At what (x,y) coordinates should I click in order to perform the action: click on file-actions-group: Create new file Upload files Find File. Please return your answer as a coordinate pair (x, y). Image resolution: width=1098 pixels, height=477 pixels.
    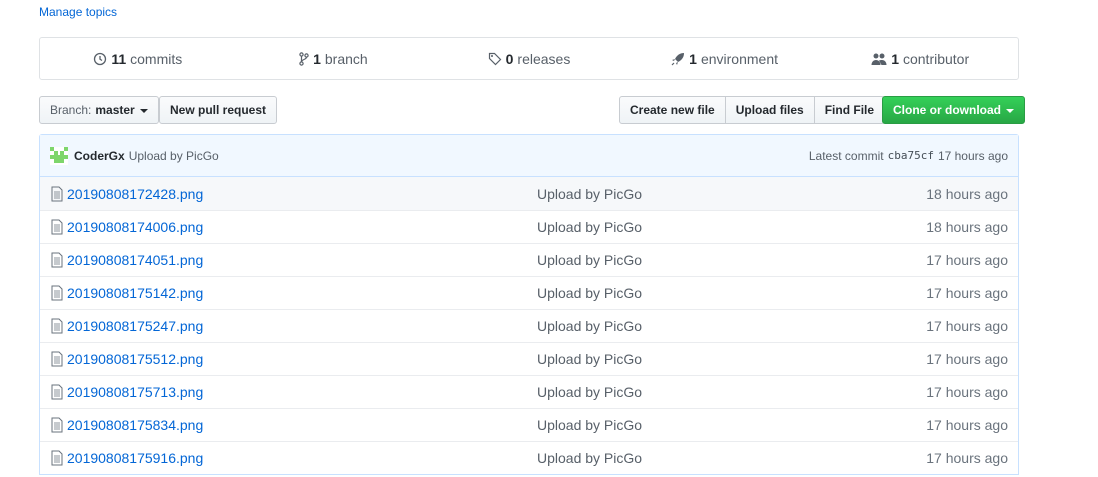
    Looking at the image, I should click on (752, 110).